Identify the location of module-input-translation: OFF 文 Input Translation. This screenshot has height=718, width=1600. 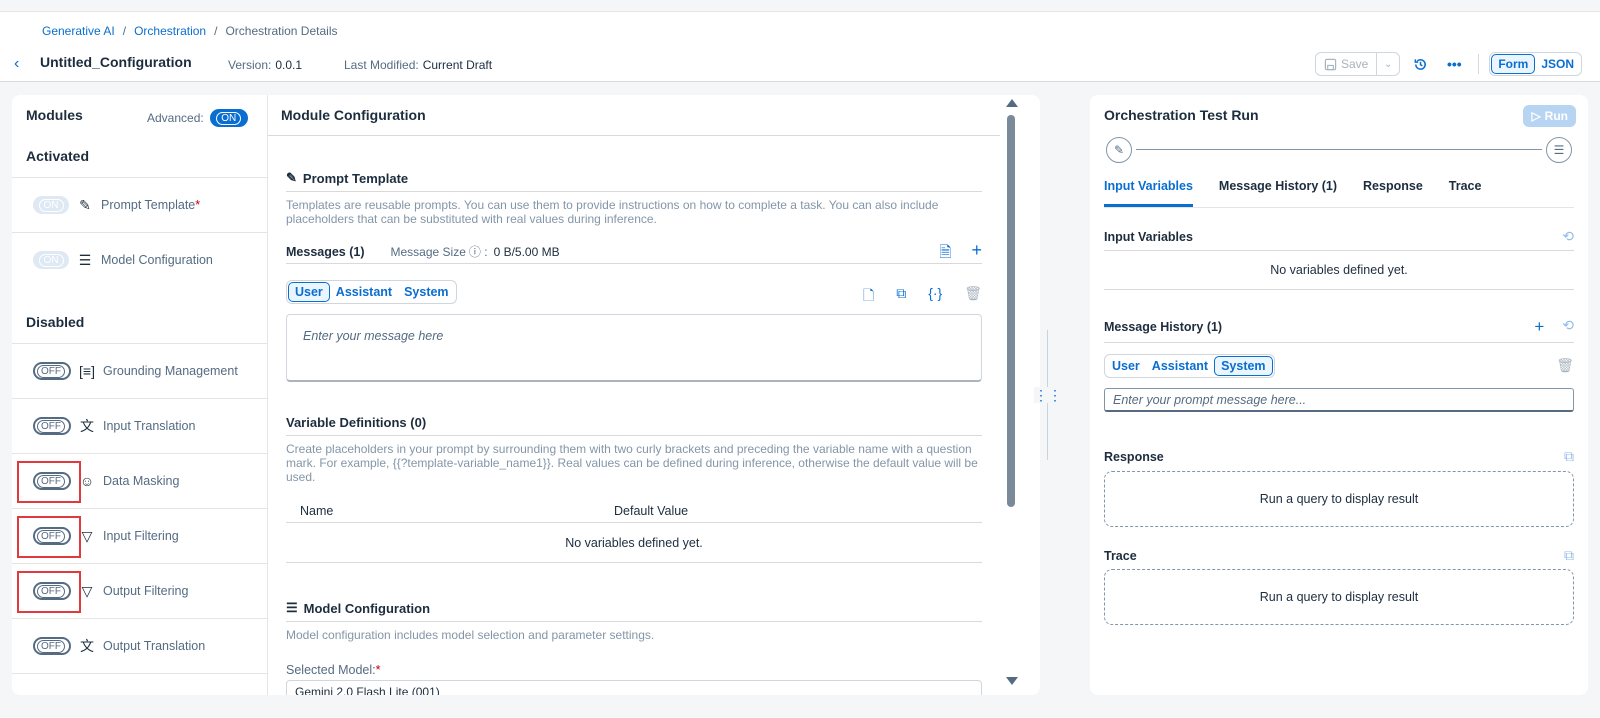
(140, 425).